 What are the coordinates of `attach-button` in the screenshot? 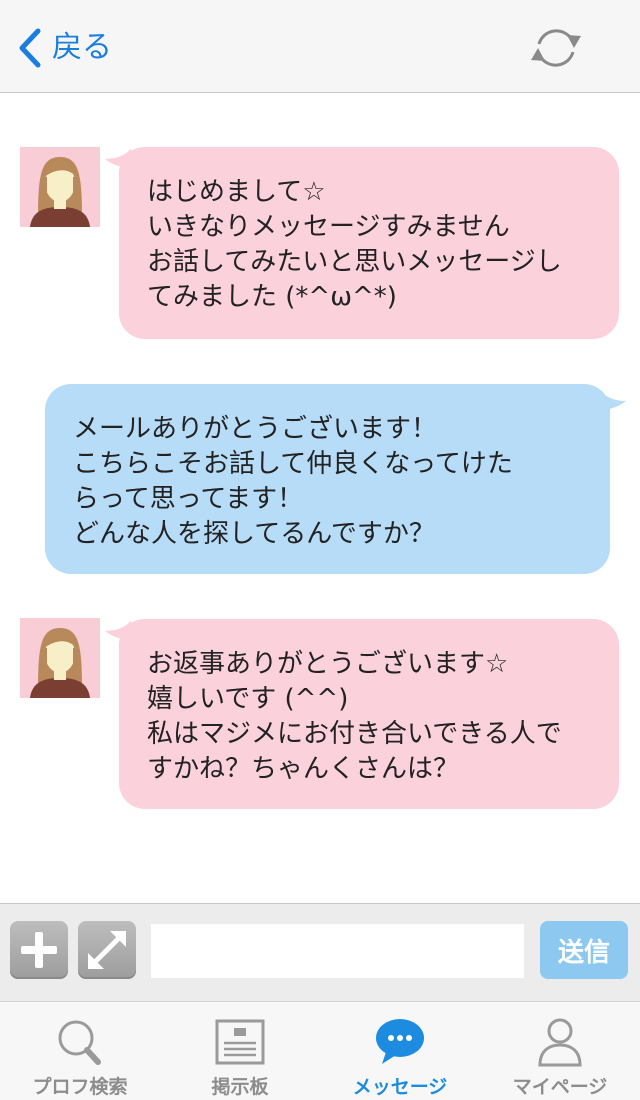 It's located at (39, 950).